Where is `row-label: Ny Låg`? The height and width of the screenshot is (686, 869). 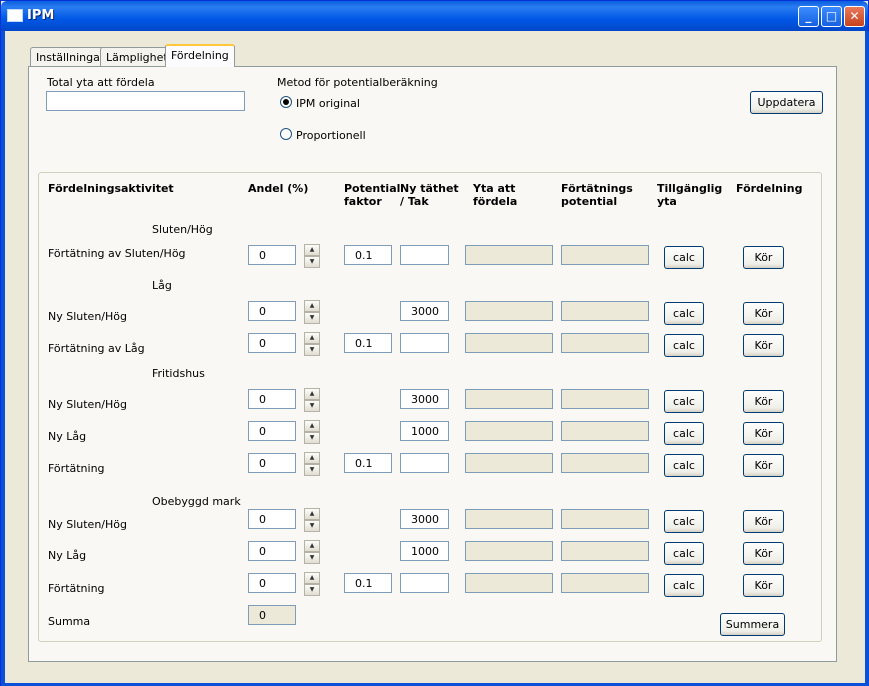 row-label: Ny Låg is located at coordinates (67, 436).